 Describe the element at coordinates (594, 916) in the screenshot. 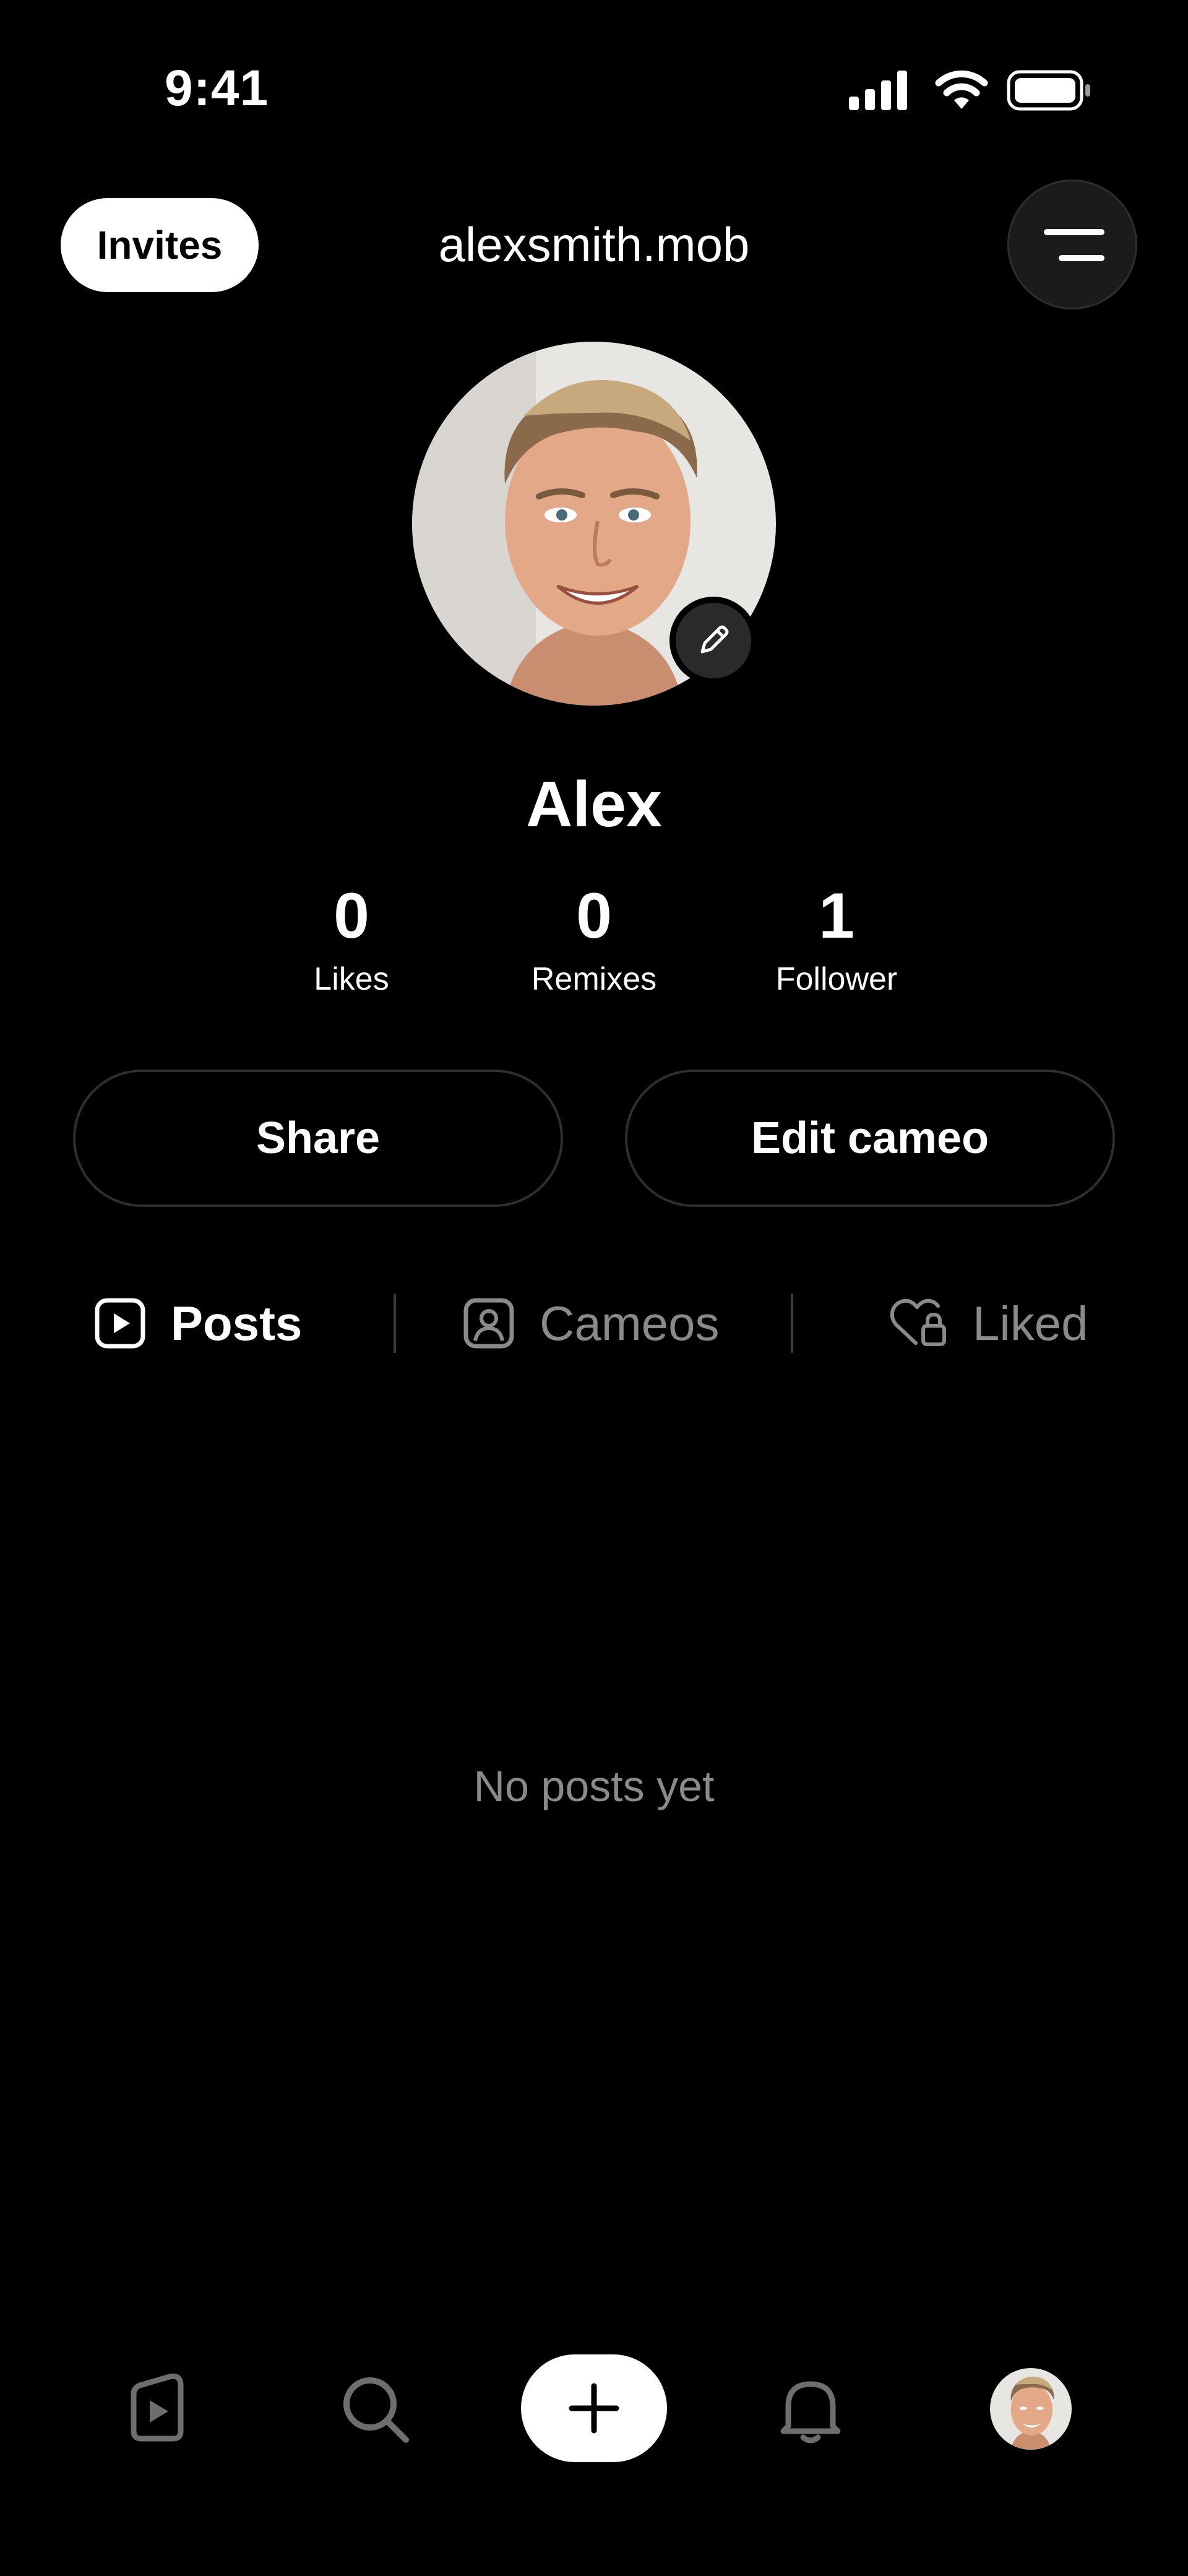

I see `stat-remixes-value: 0` at that location.